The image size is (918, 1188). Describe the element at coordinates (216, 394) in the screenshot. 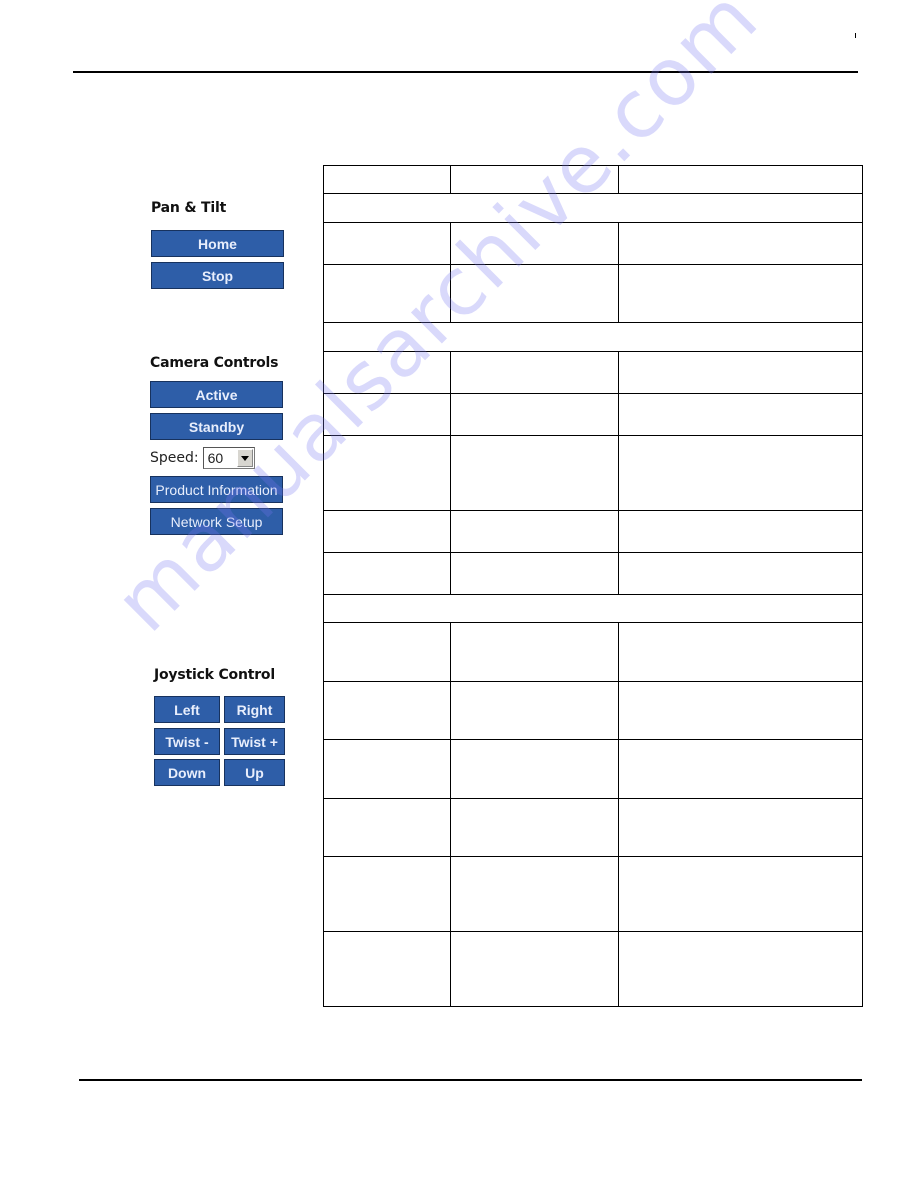

I see `active-button: Active` at that location.